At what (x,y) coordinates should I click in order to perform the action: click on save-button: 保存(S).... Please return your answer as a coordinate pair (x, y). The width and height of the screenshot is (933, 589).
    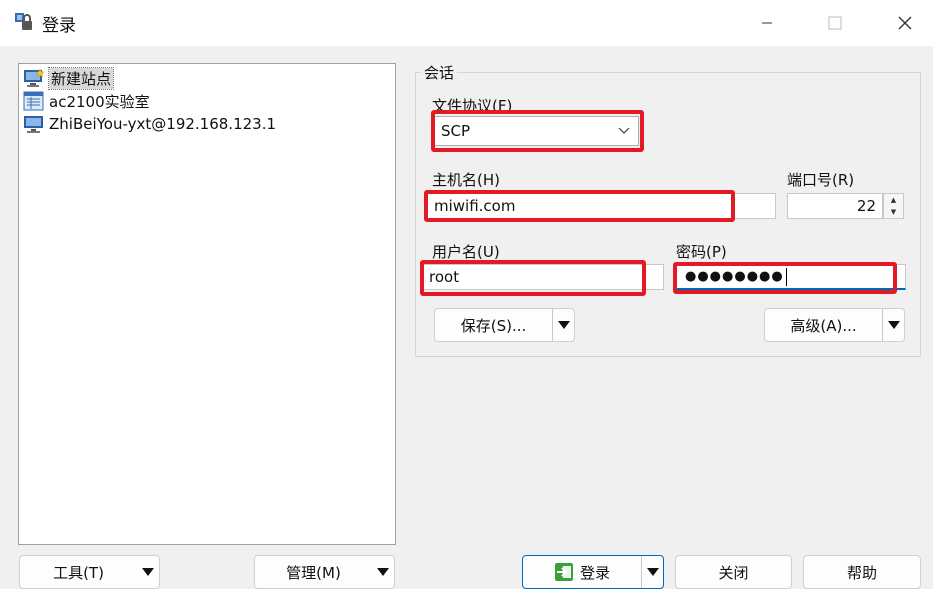
    Looking at the image, I should click on (504, 325).